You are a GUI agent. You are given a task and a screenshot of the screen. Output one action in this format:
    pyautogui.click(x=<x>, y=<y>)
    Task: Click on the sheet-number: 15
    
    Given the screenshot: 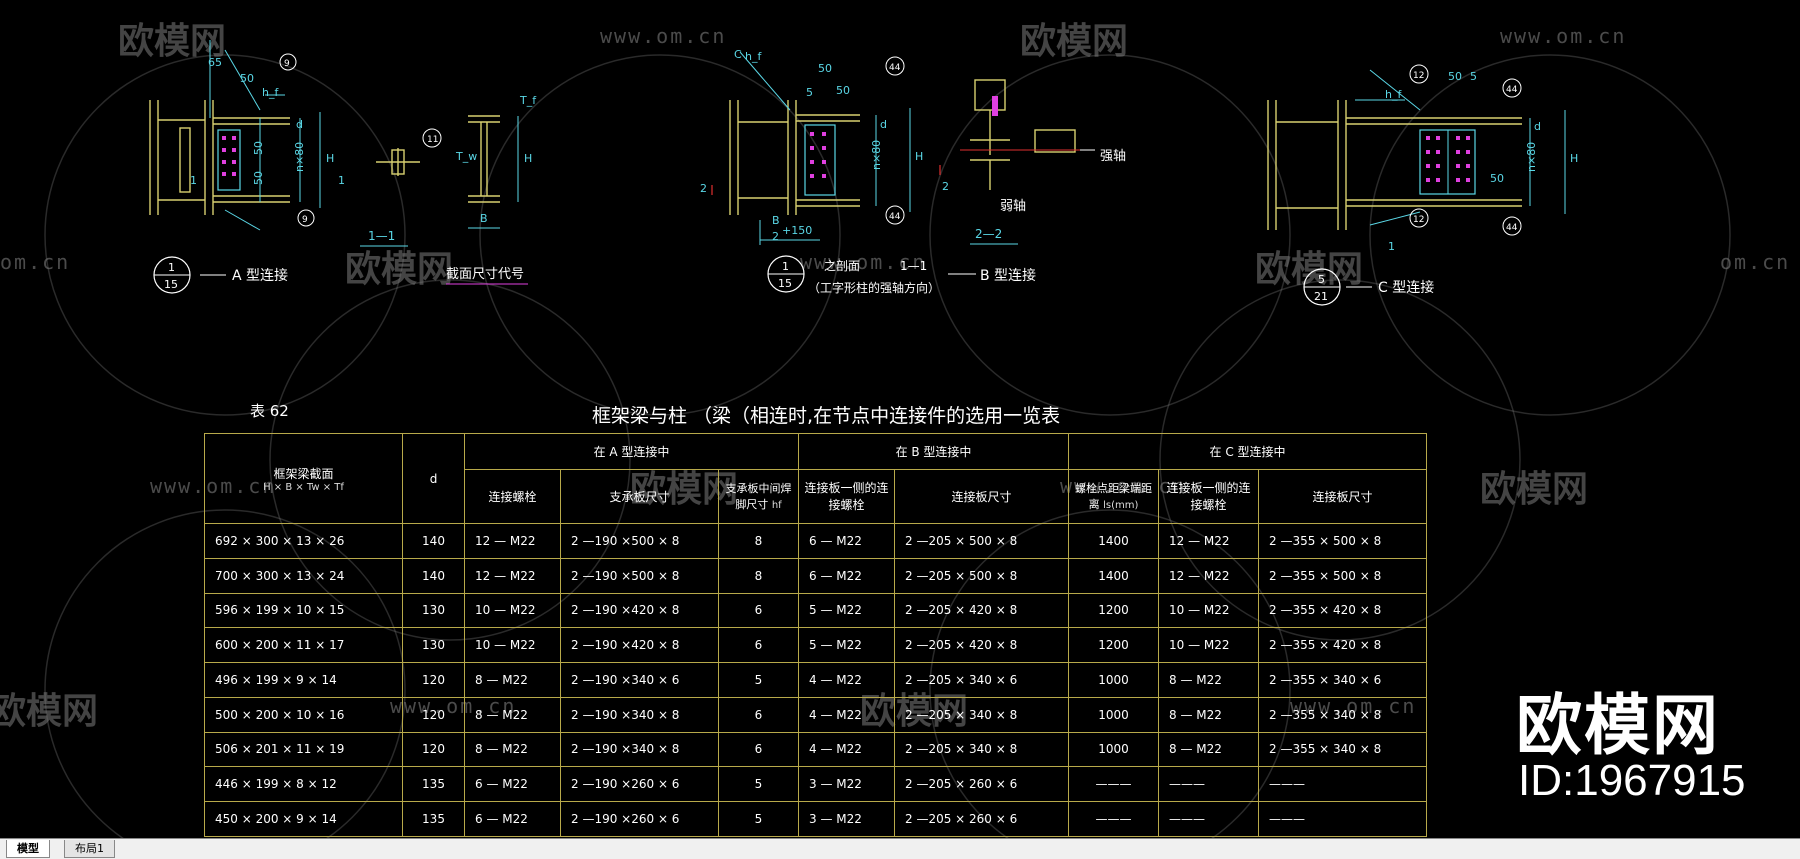 What is the action you would take?
    pyautogui.click(x=171, y=284)
    